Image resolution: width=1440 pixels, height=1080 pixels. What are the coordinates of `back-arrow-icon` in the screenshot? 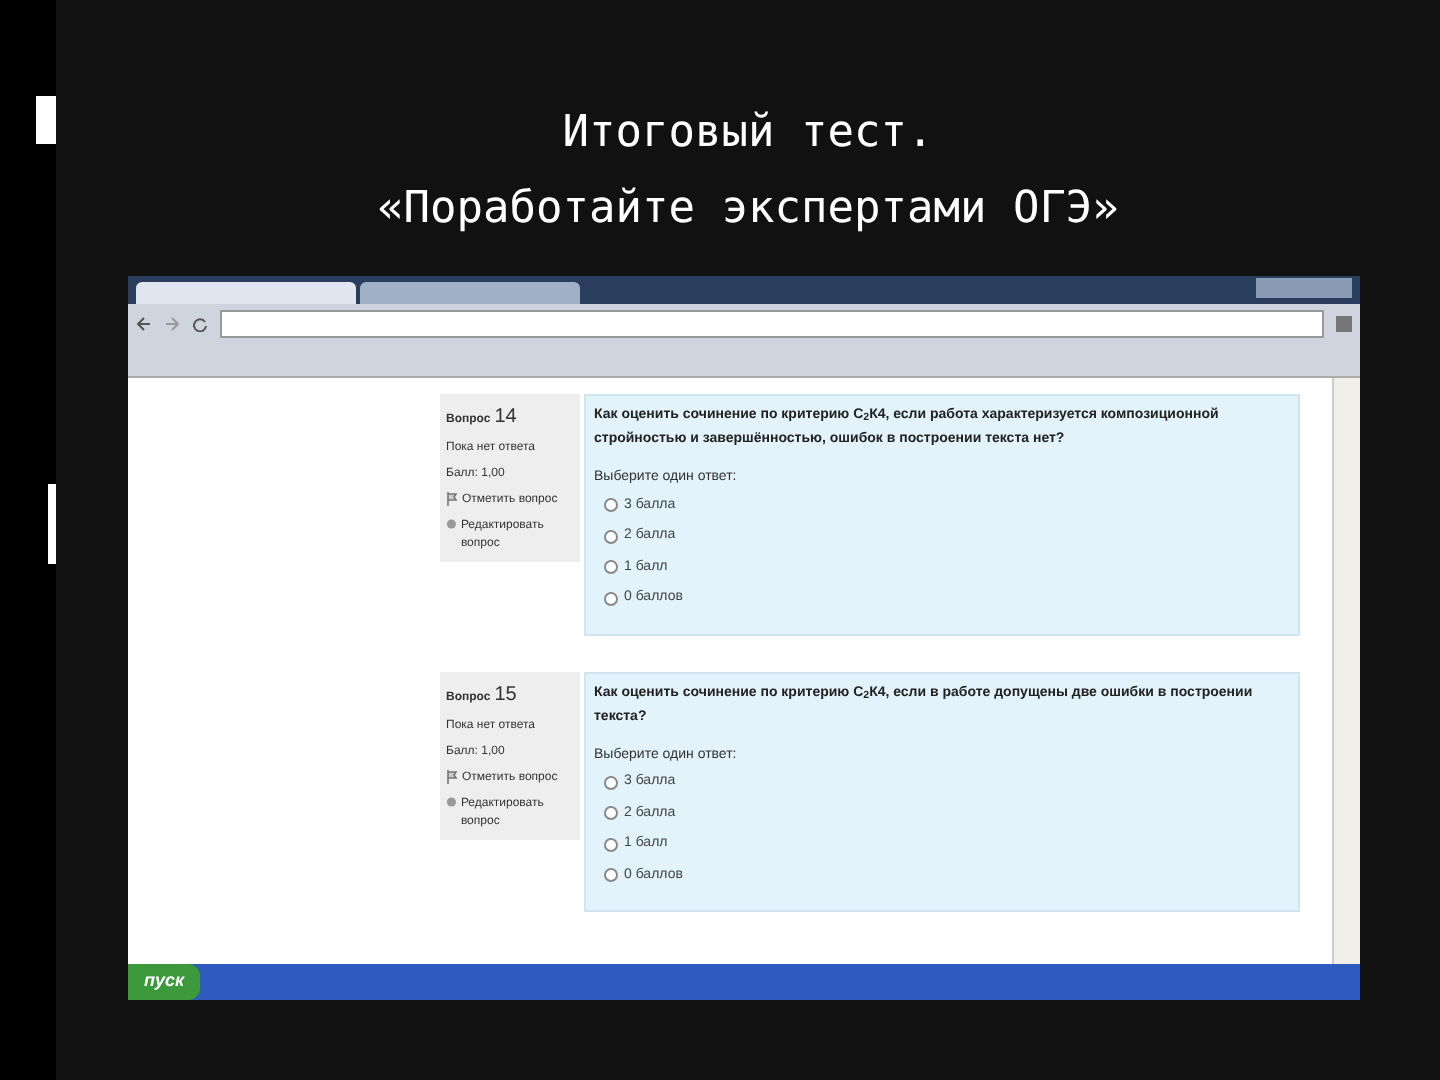 It's located at (144, 324).